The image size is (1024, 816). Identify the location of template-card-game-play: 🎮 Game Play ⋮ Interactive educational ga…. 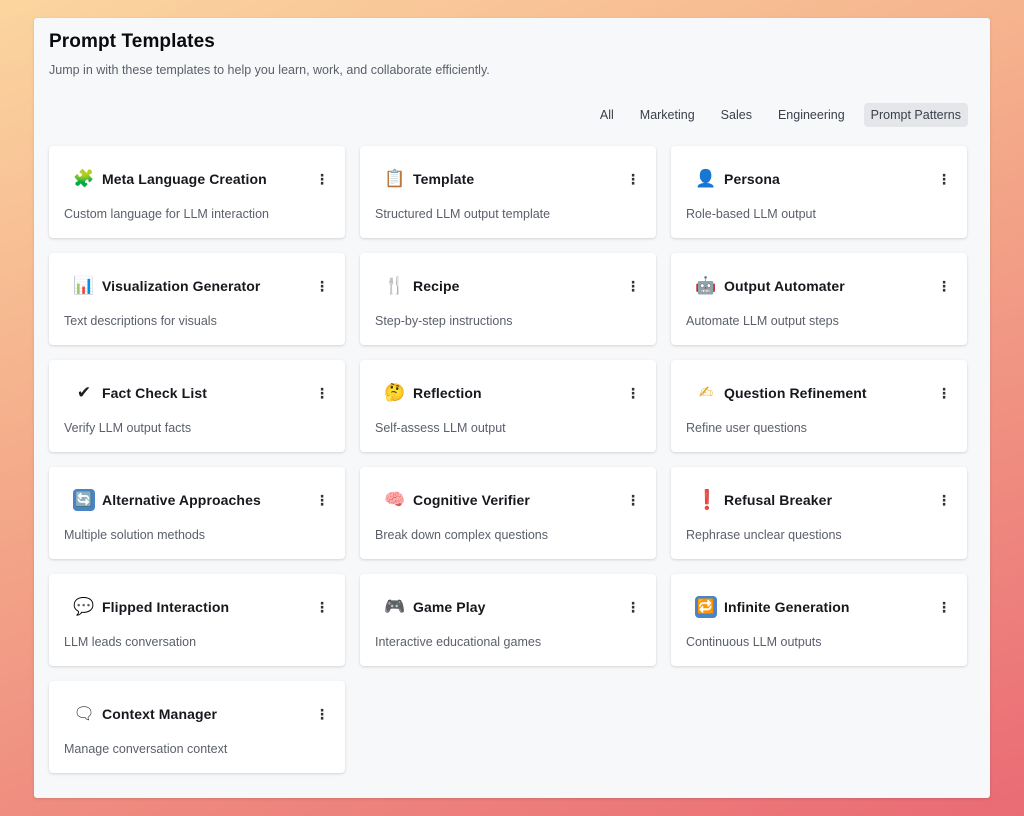
(508, 620).